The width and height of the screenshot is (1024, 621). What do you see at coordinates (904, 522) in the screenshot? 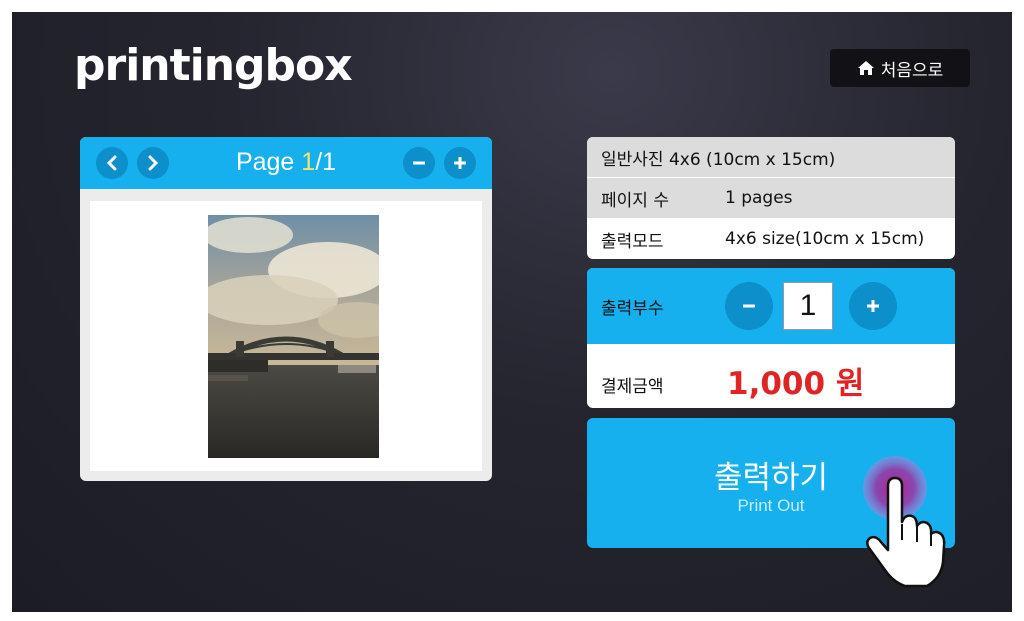
I see `hand-pointer-icon` at bounding box center [904, 522].